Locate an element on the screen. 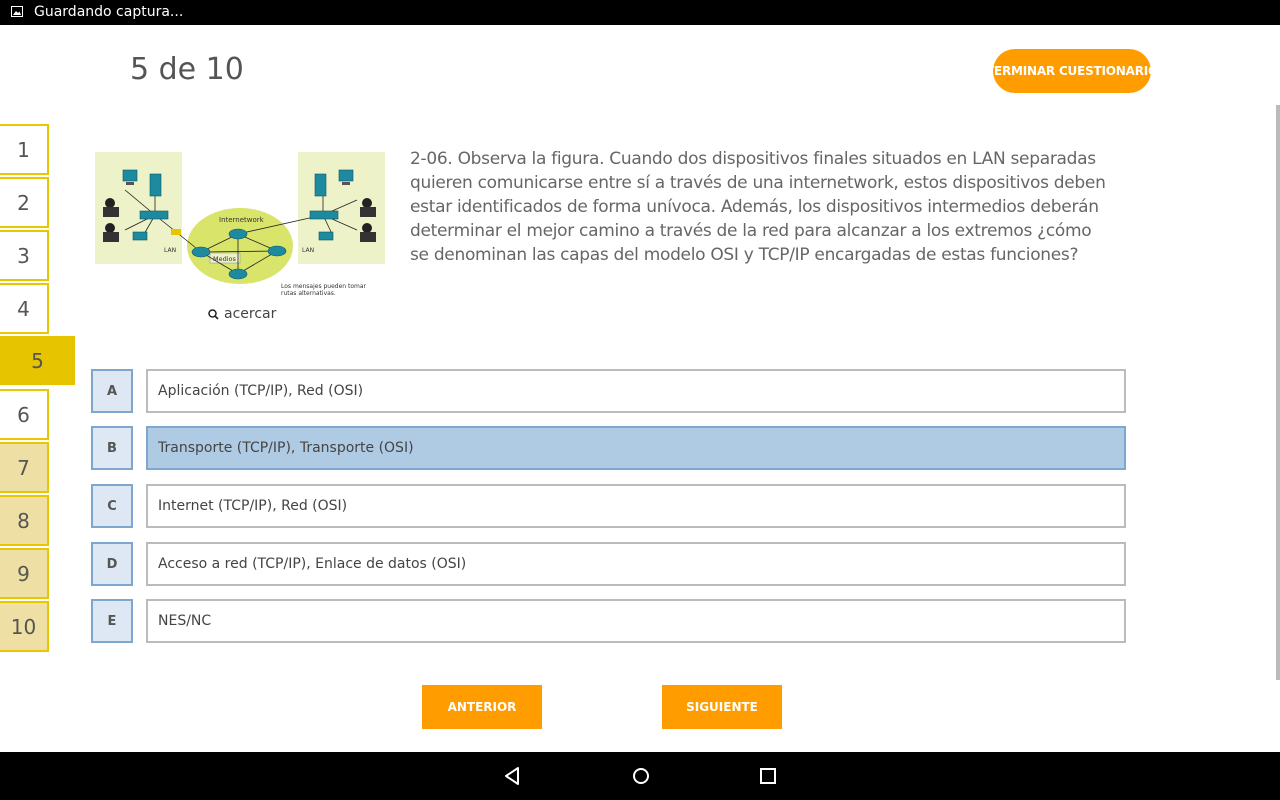  option-c-letter: C is located at coordinates (112, 506).